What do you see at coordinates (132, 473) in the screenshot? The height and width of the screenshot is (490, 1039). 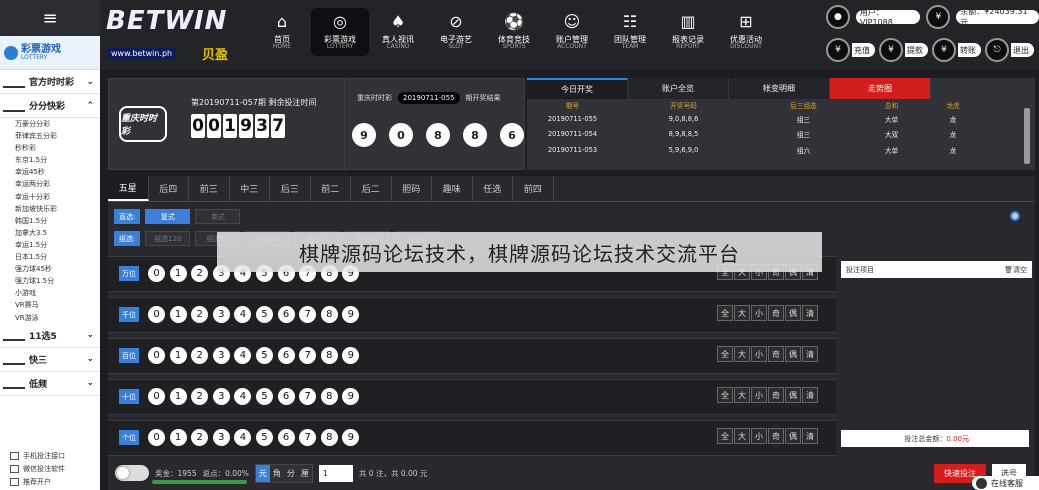 I see `prize-toggle` at bounding box center [132, 473].